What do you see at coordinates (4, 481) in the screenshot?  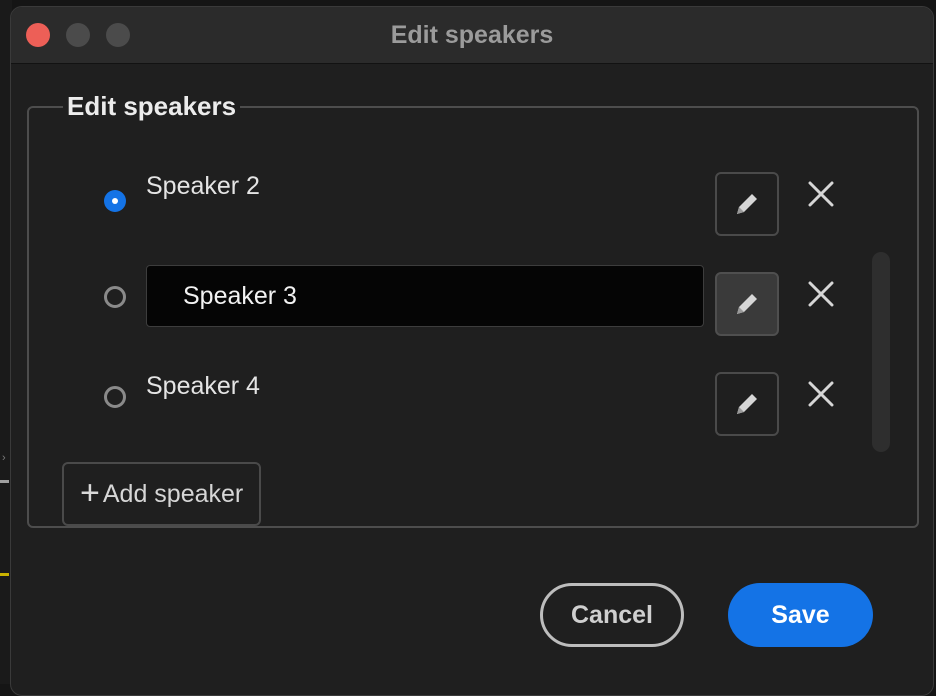 I see `background-marker` at bounding box center [4, 481].